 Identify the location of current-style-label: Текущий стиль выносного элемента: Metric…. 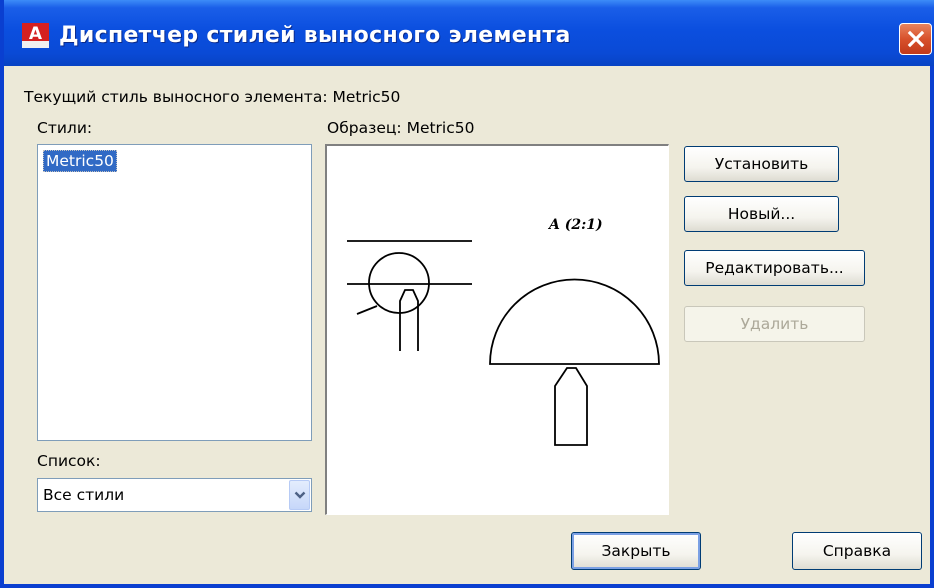
(212, 97).